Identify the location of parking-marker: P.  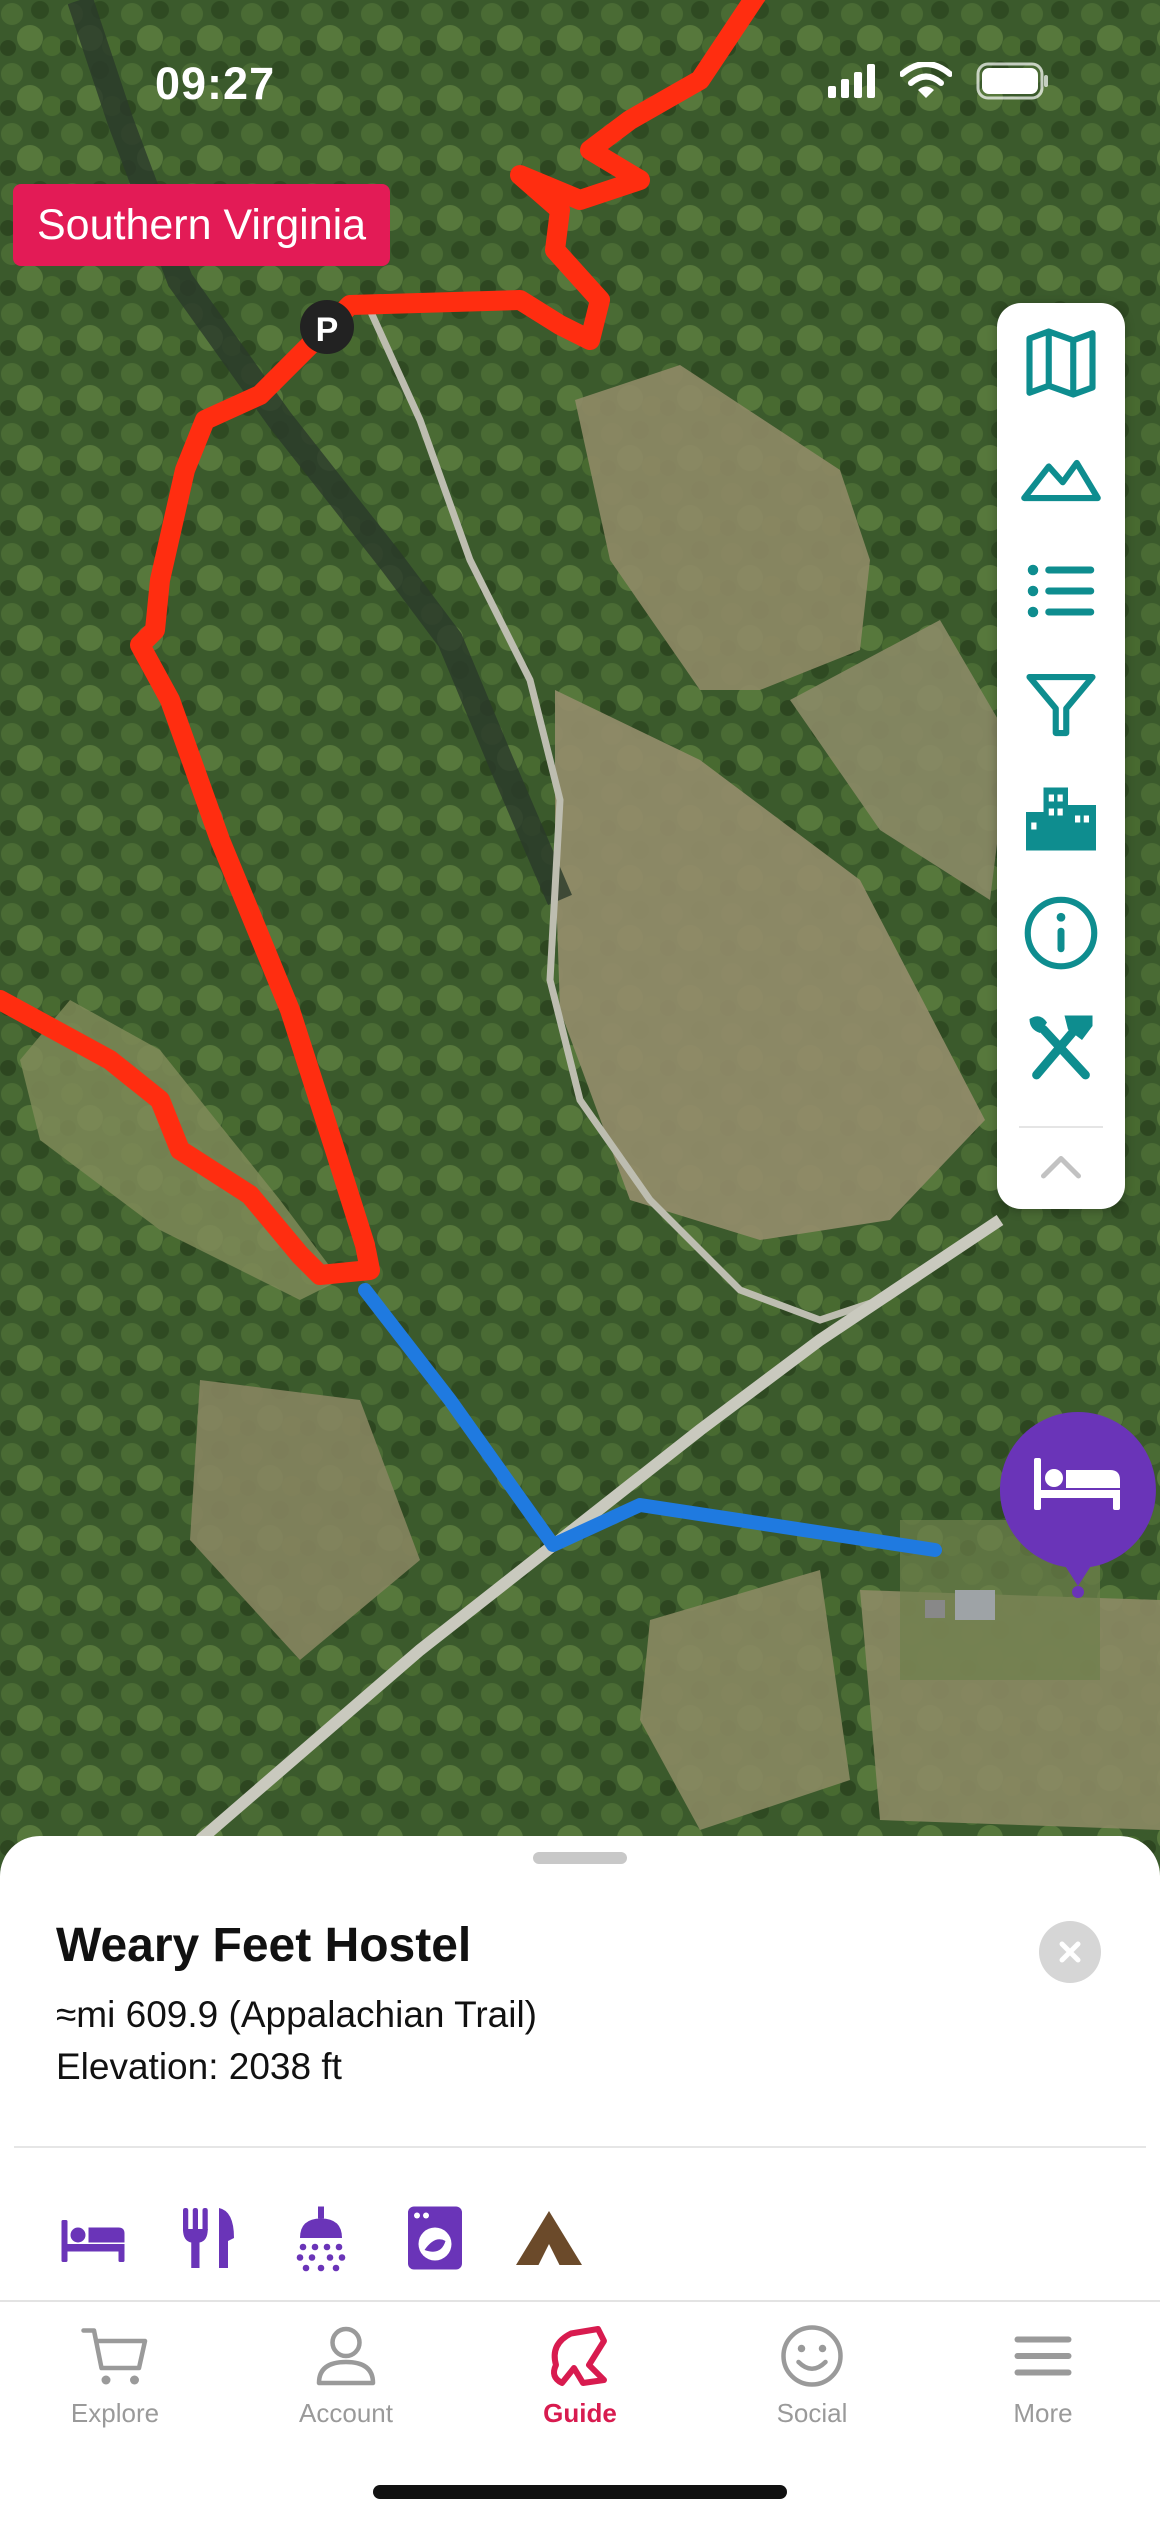
(327, 327).